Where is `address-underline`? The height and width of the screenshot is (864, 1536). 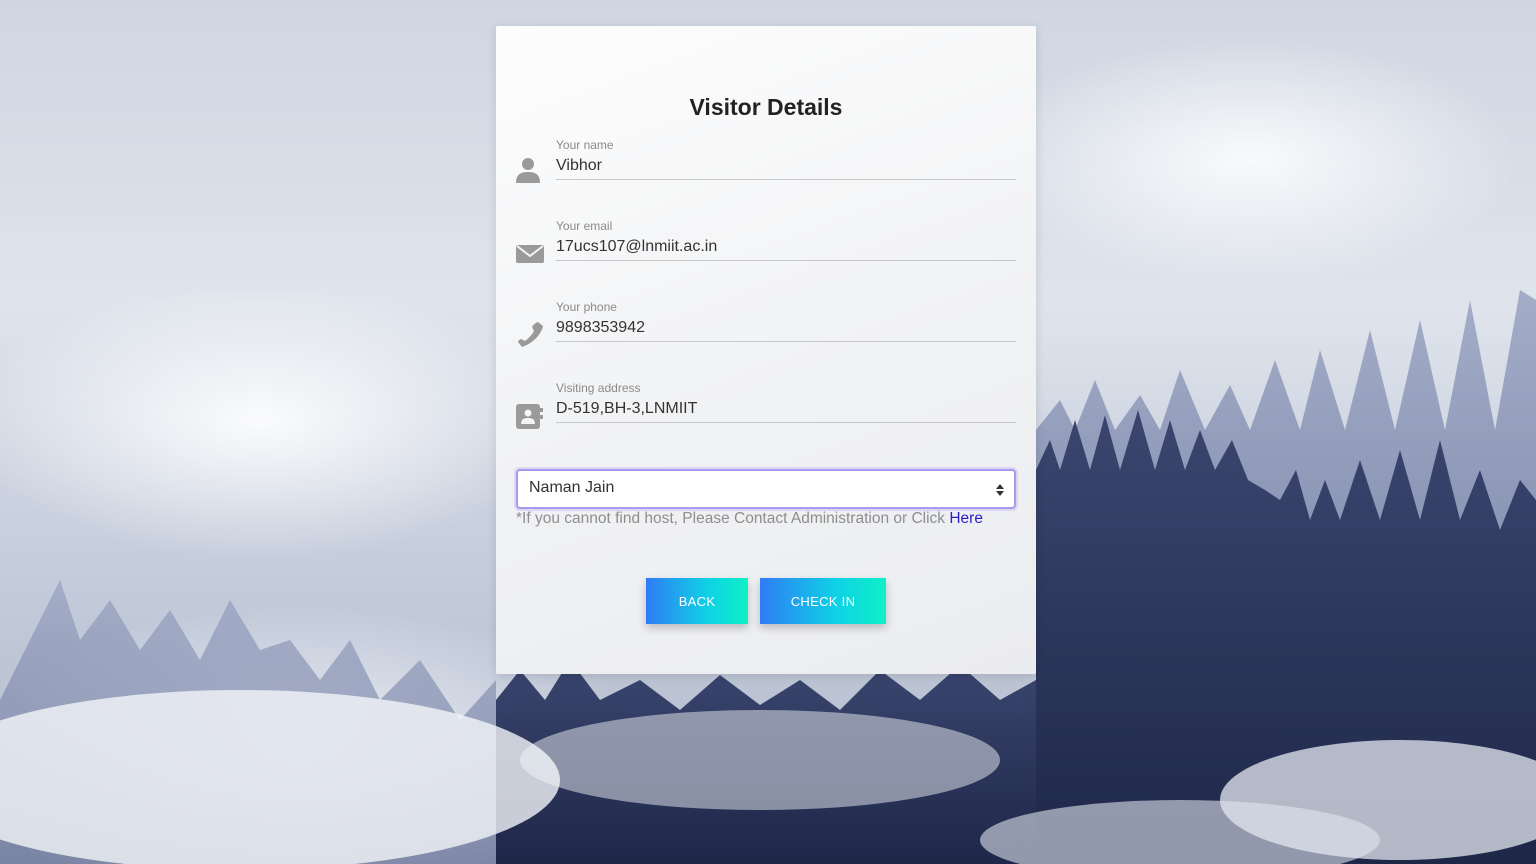 address-underline is located at coordinates (786, 422).